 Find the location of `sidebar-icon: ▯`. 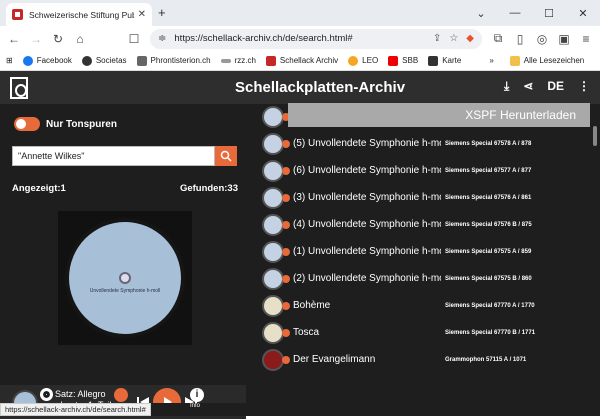

sidebar-icon: ▯ is located at coordinates (520, 39).